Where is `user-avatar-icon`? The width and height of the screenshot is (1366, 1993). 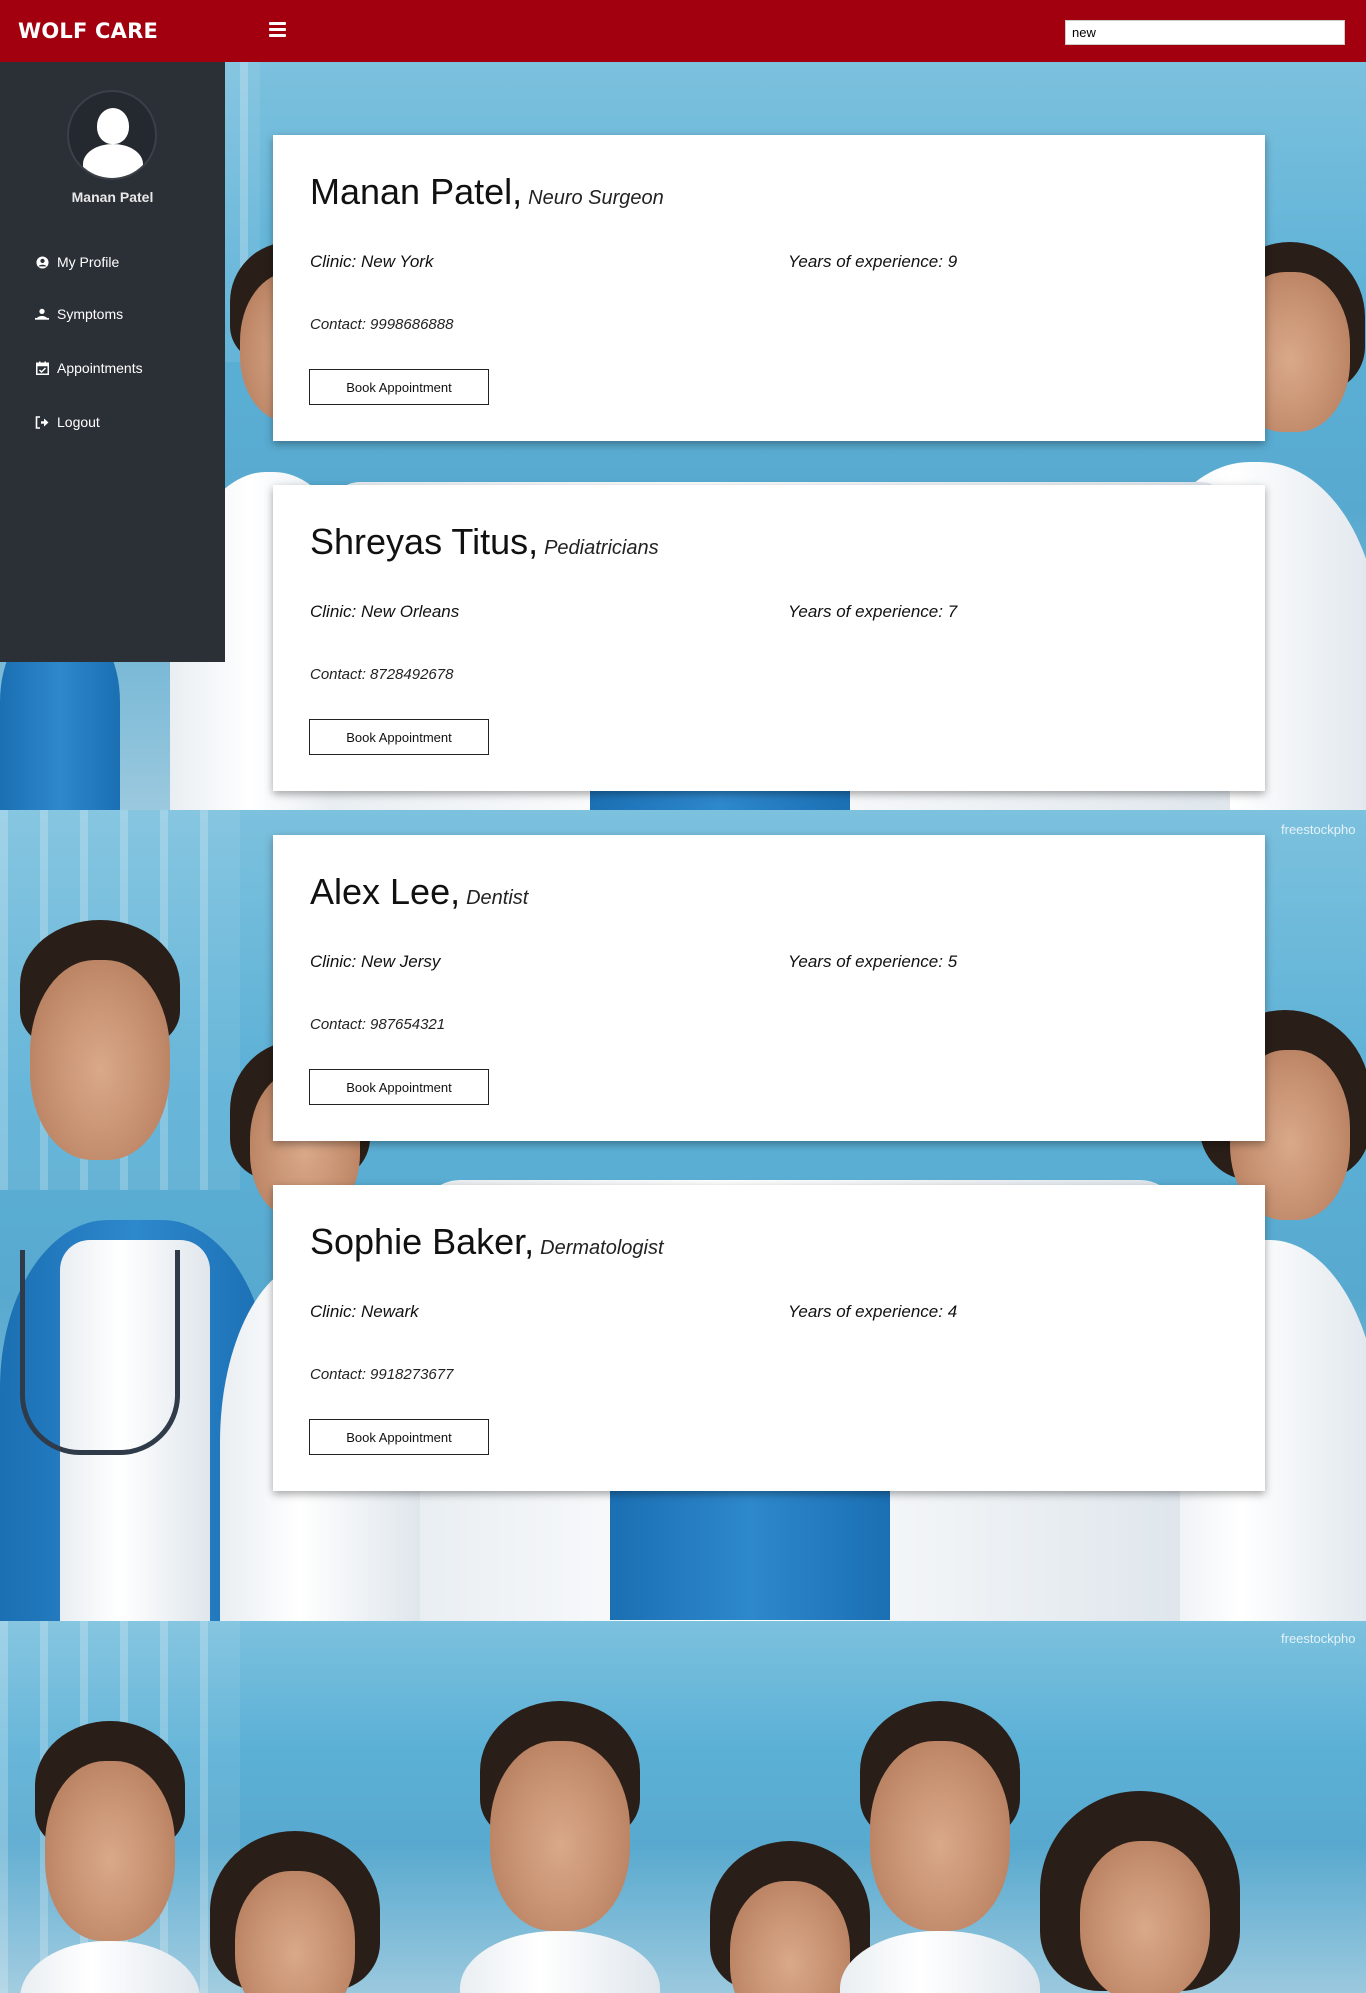 user-avatar-icon is located at coordinates (112, 135).